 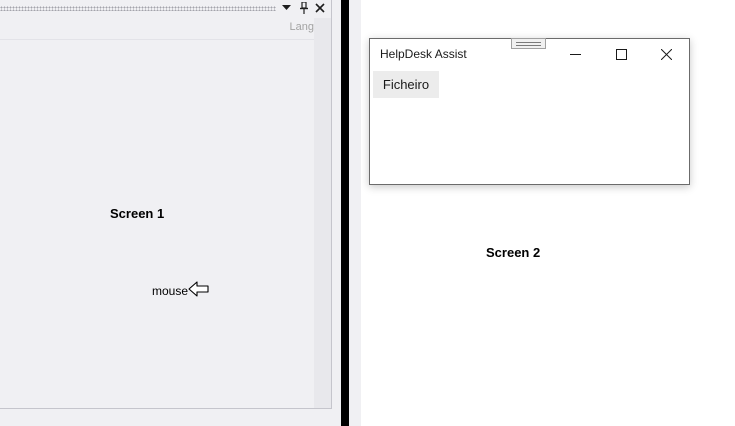 I want to click on close-button, so click(x=666, y=54).